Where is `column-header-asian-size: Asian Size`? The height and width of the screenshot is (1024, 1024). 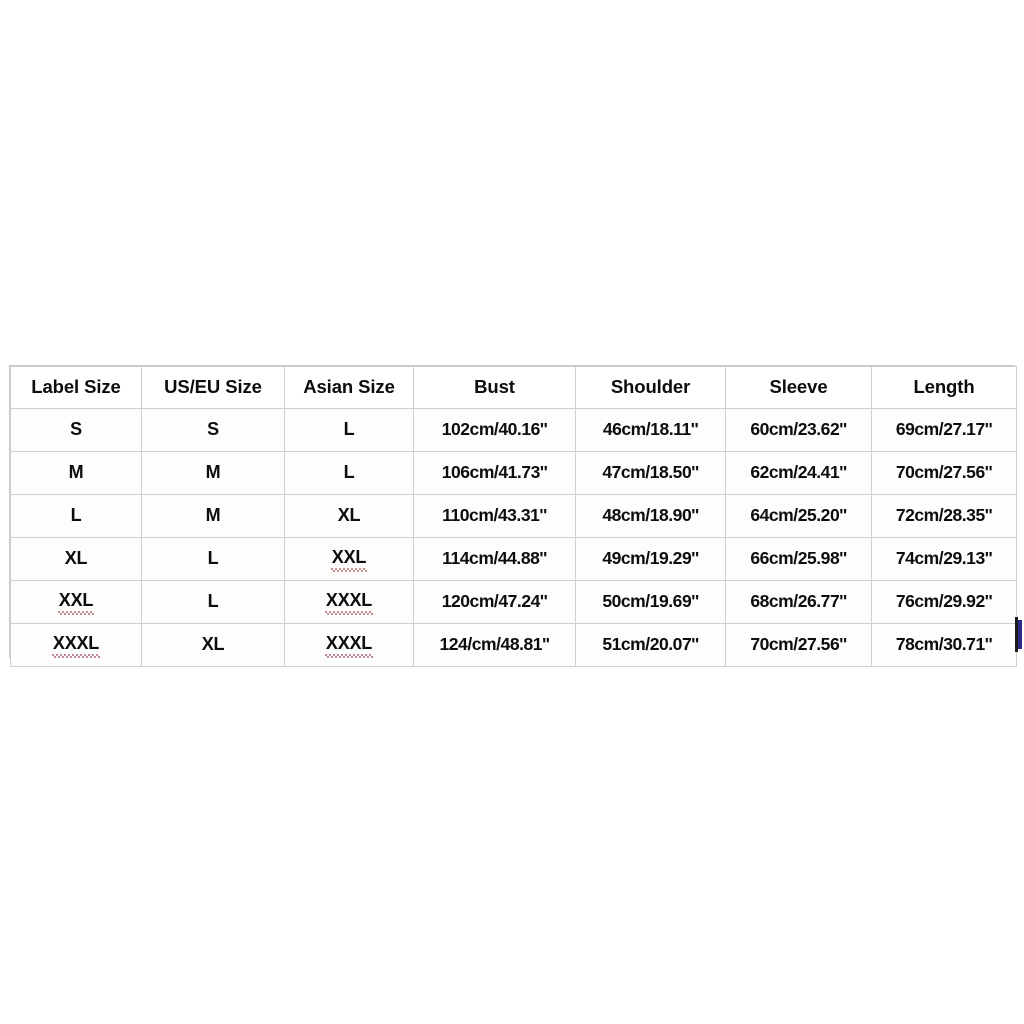 column-header-asian-size: Asian Size is located at coordinates (349, 387).